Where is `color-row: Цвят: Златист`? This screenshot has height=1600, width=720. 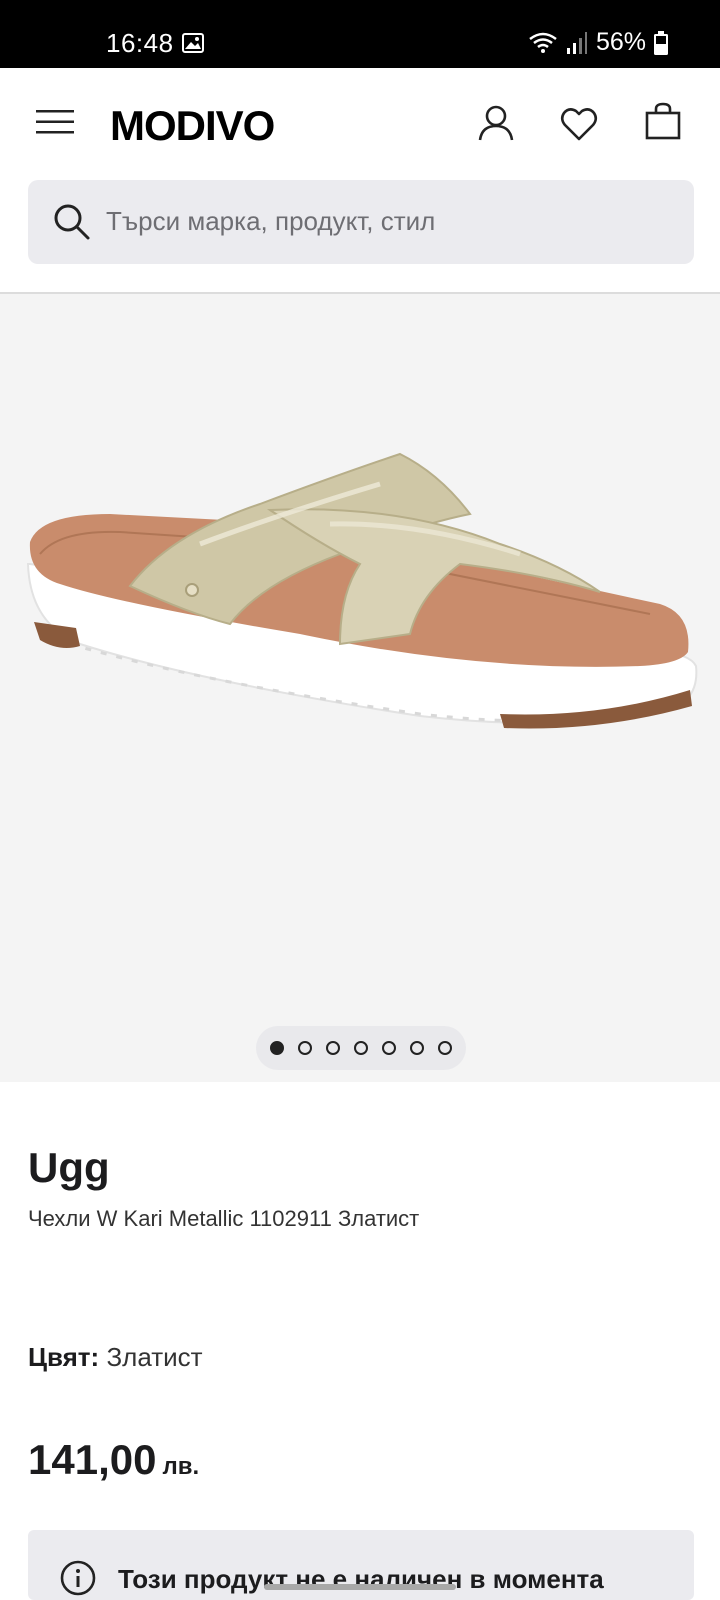
color-row: Цвят: Златист is located at coordinates (115, 1357).